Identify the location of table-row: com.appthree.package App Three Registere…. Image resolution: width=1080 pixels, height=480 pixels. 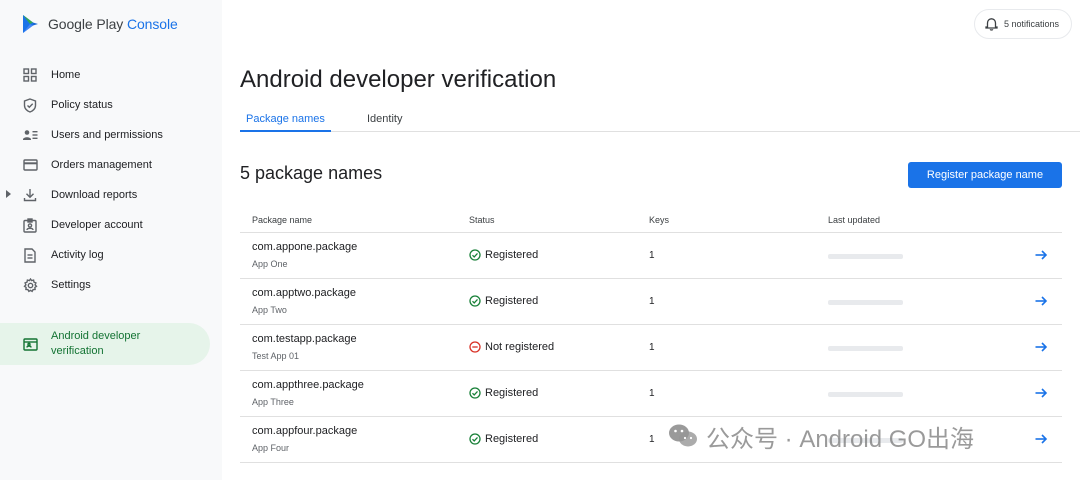
(651, 394).